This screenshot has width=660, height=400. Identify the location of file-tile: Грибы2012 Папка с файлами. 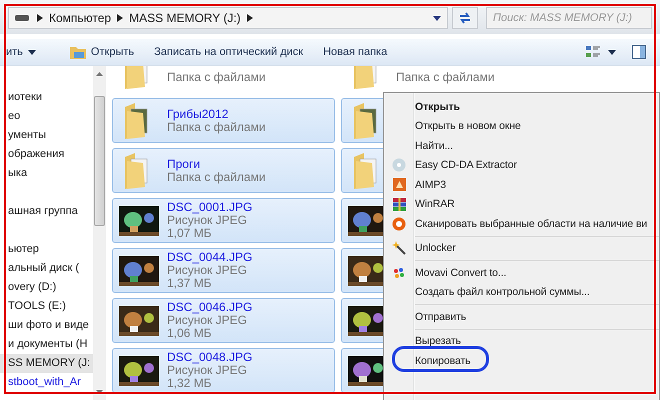
(223, 120).